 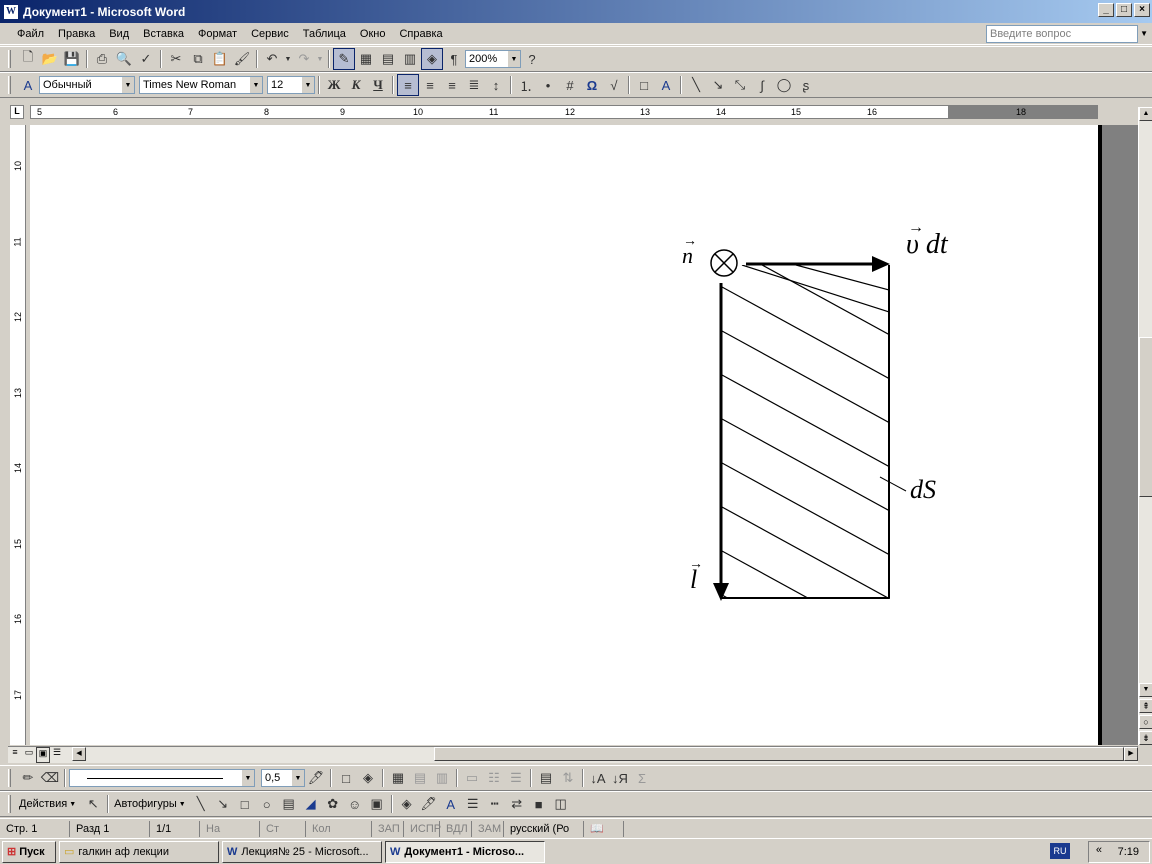 I want to click on print-preview-icon: 🔍, so click(x=124, y=59).